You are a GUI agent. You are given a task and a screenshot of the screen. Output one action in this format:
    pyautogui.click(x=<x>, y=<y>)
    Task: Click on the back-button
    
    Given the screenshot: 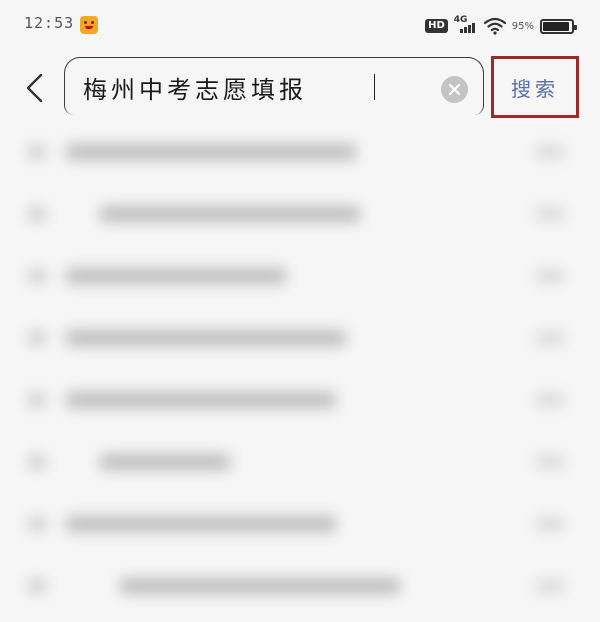 What is the action you would take?
    pyautogui.click(x=34, y=88)
    